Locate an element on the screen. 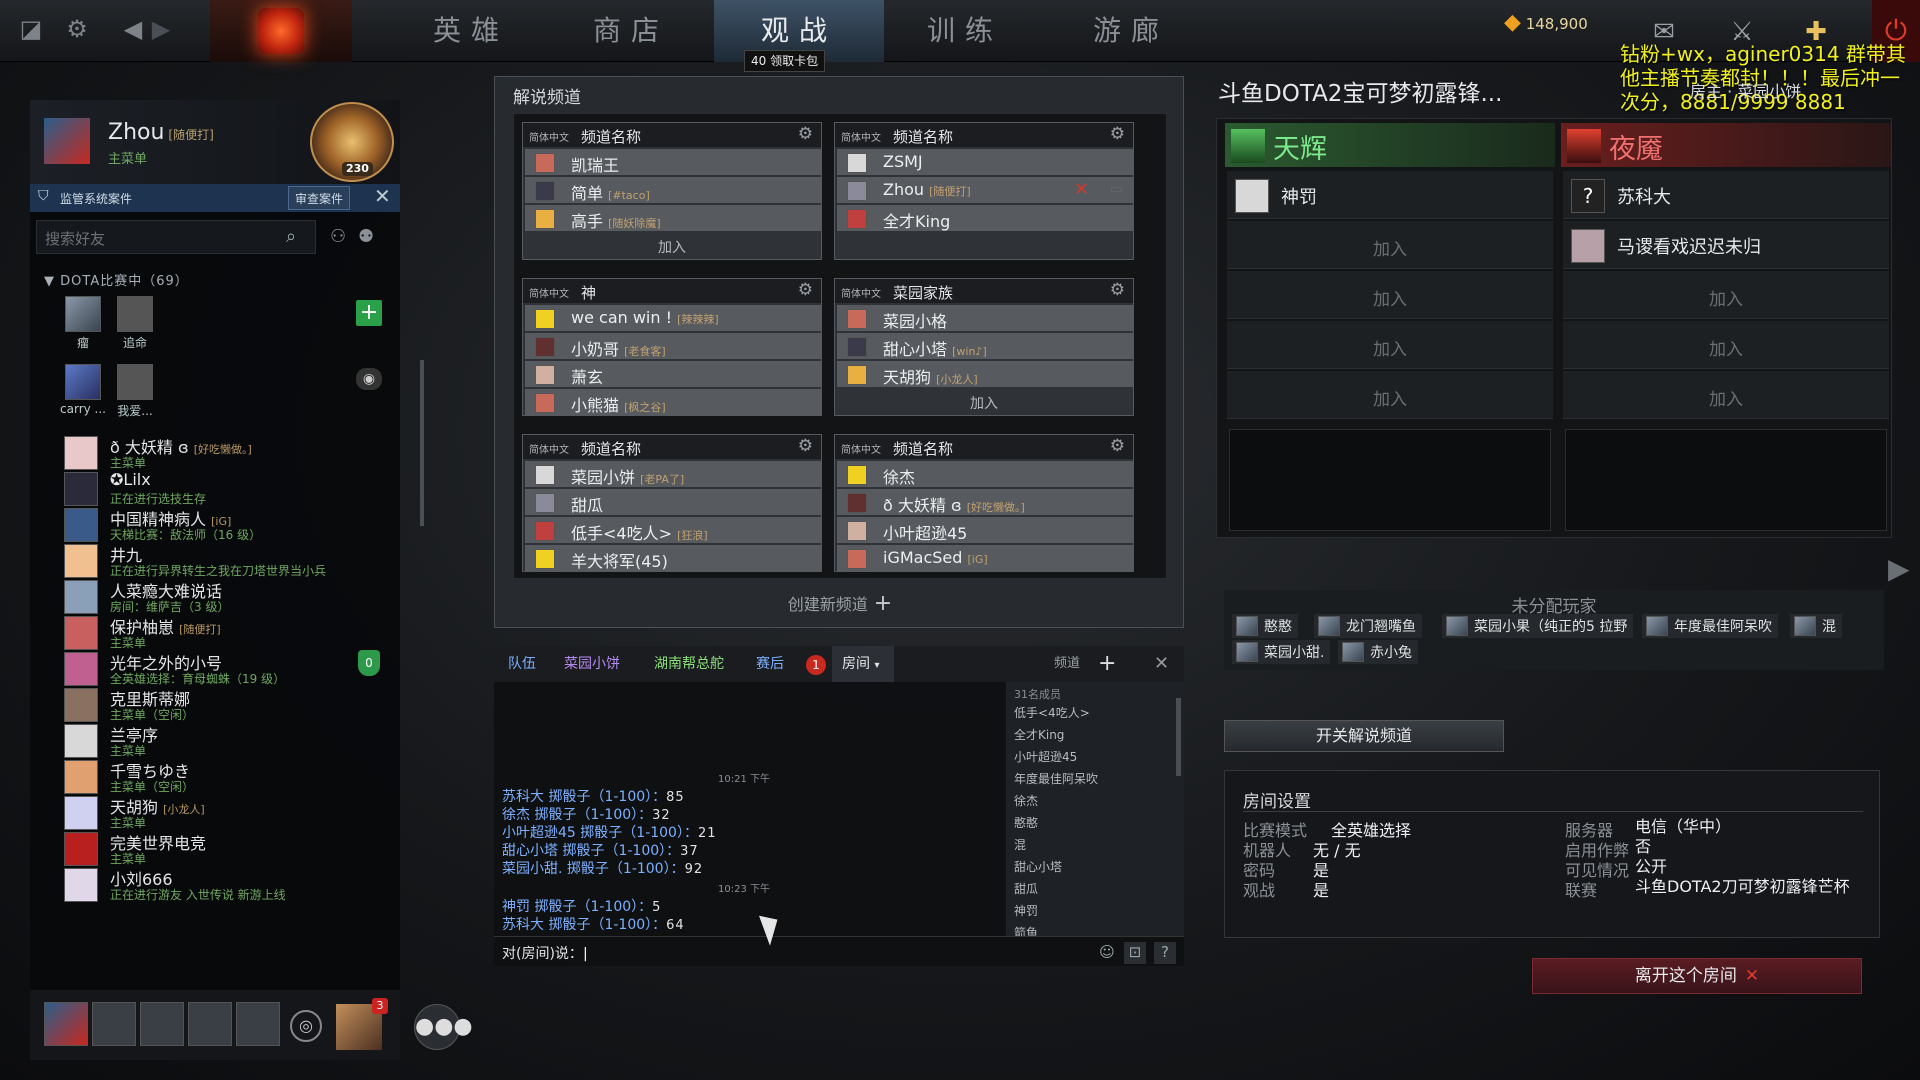 The width and height of the screenshot is (1920, 1080). channel-member: 天胡狗 [小龙人] is located at coordinates (985, 374).